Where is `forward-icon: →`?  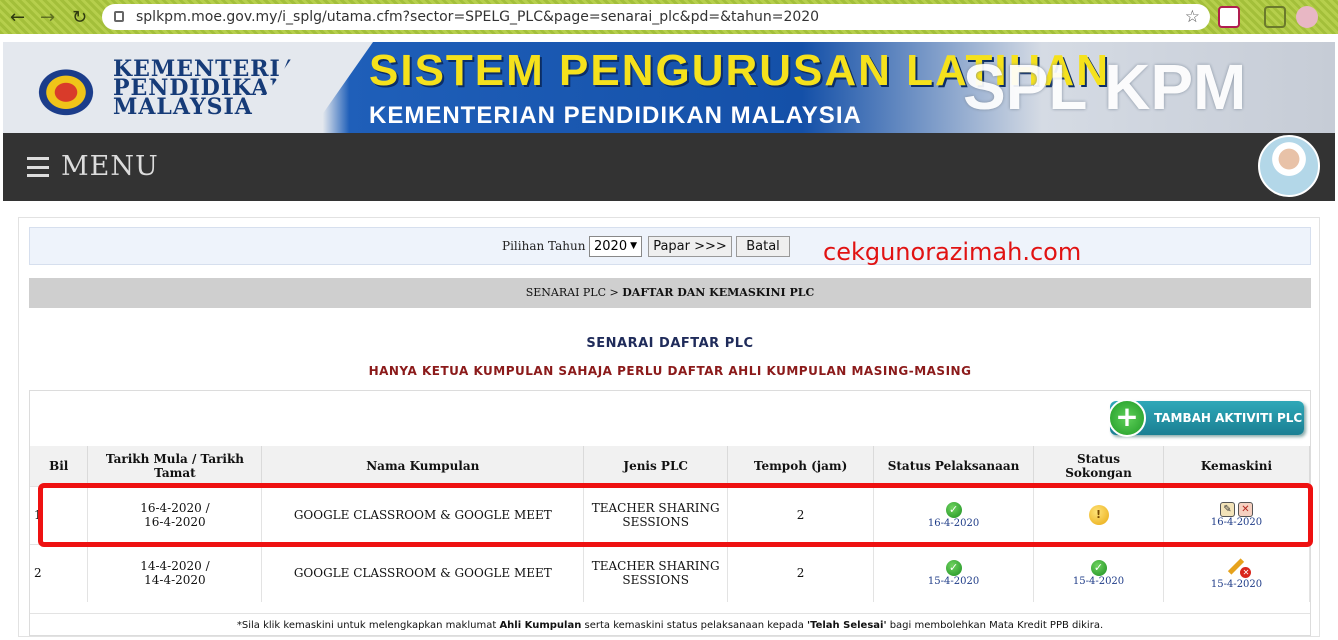
forward-icon: → is located at coordinates (47, 17).